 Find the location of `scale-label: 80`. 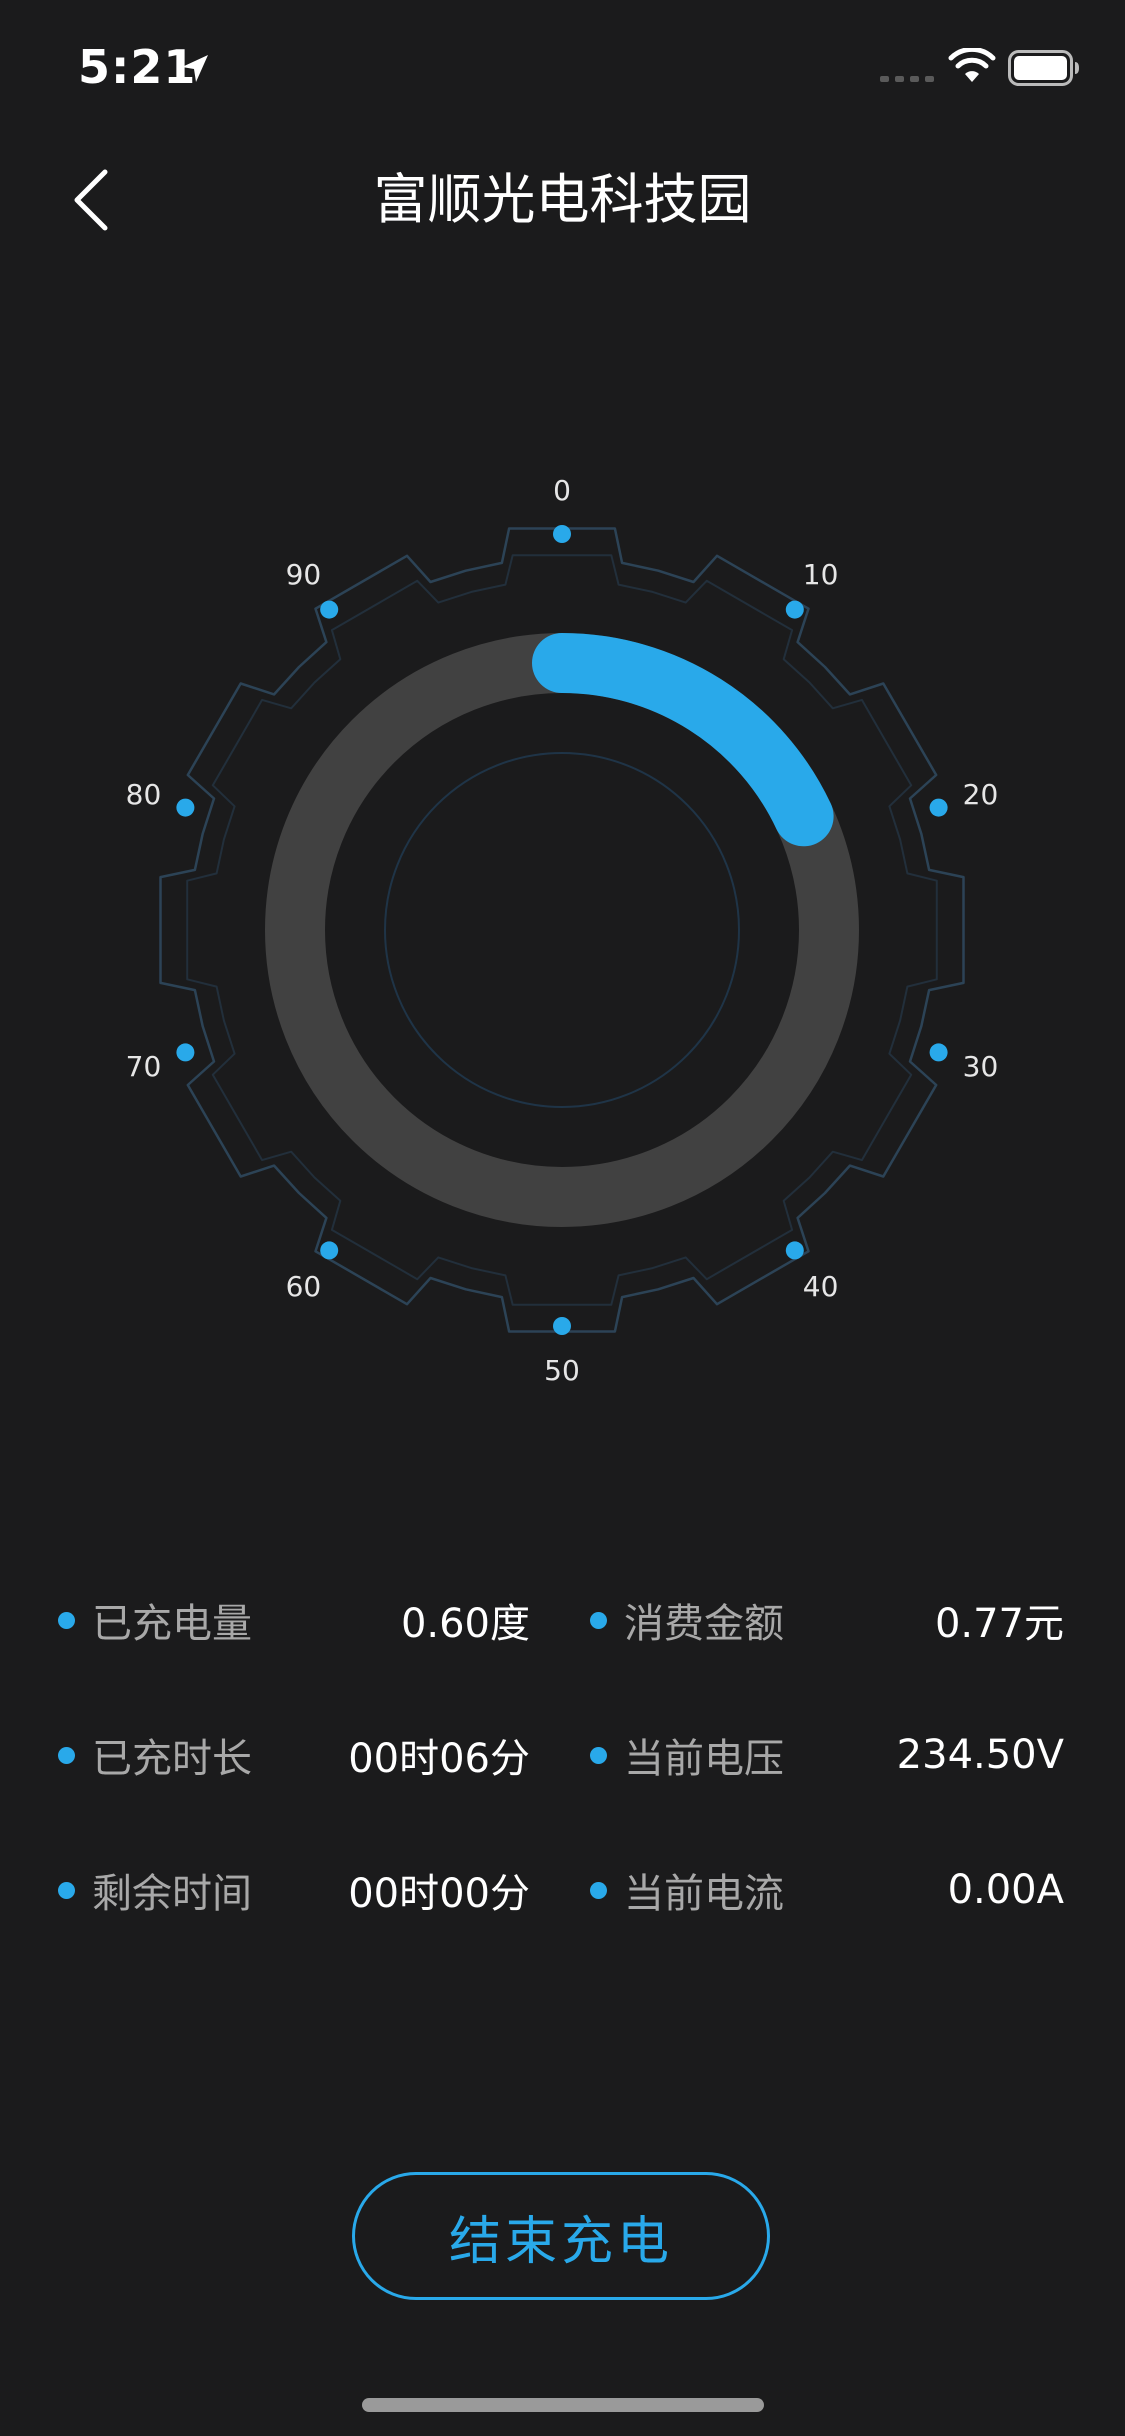

scale-label: 80 is located at coordinates (144, 794).